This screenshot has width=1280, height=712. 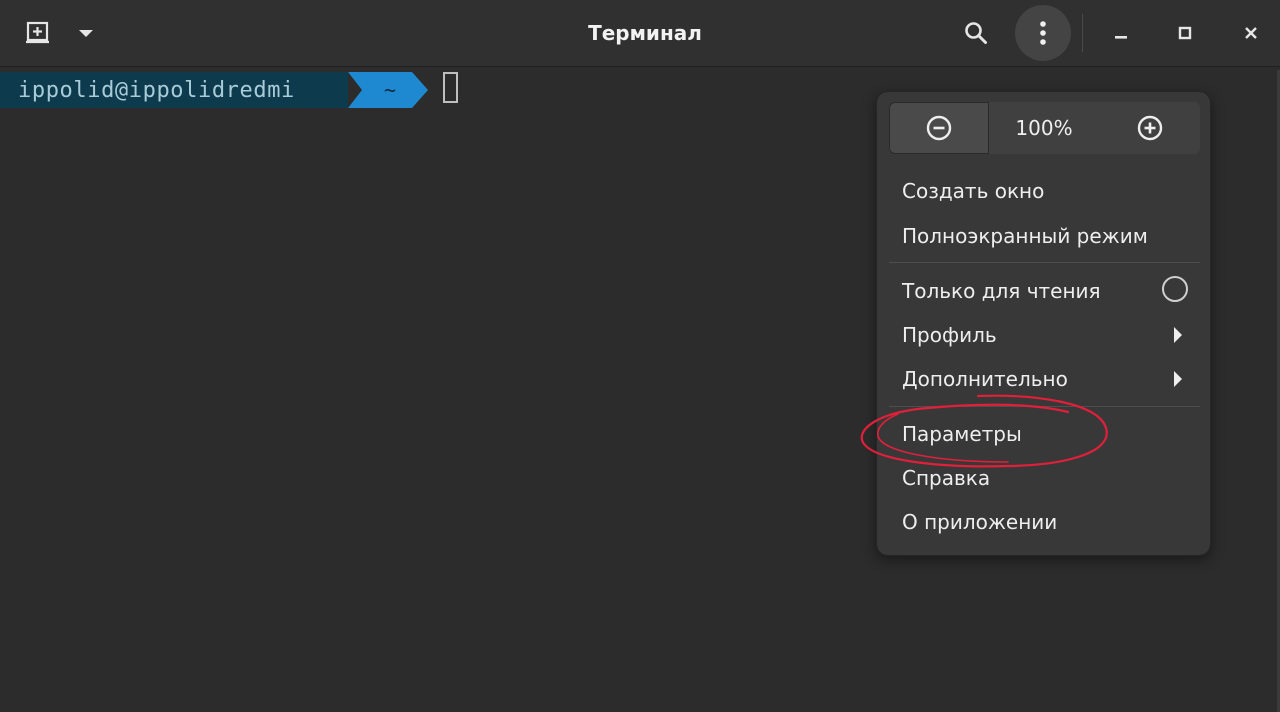 What do you see at coordinates (1025, 236) in the screenshot?
I see `menu-item-label: Полноэкранный режим` at bounding box center [1025, 236].